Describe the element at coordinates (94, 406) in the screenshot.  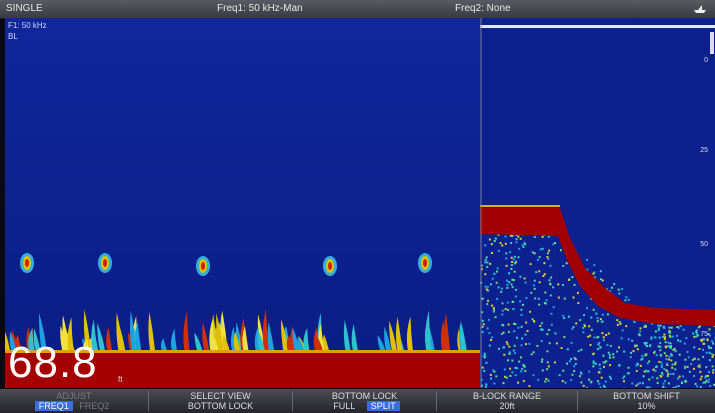
I see `option-freq2: FREQ2` at that location.